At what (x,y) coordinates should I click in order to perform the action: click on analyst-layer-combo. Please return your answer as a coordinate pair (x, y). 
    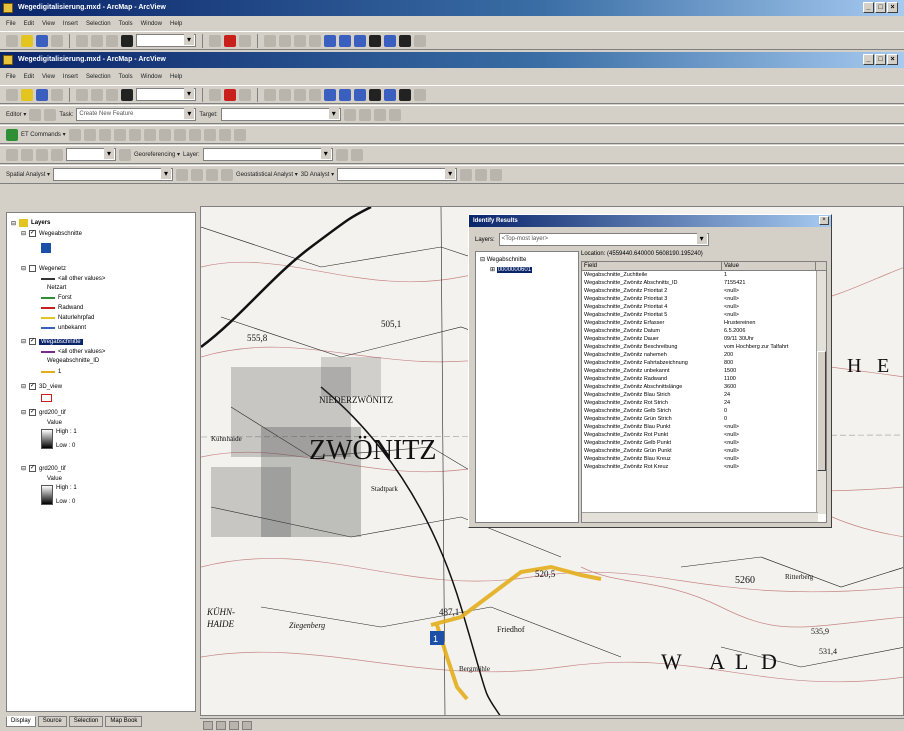
    Looking at the image, I should click on (113, 174).